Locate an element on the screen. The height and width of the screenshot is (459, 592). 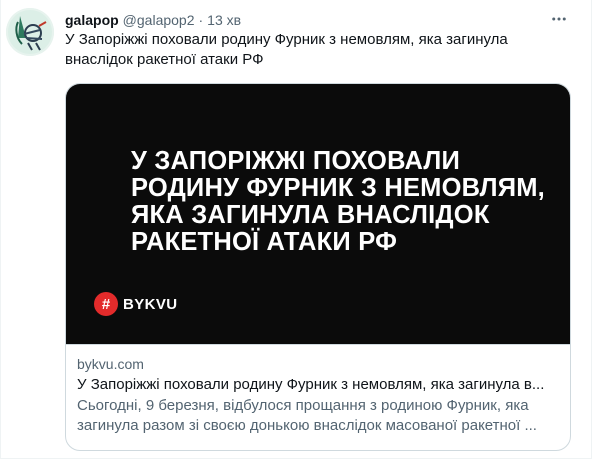
brand-logo: # BYKVU is located at coordinates (136, 304).